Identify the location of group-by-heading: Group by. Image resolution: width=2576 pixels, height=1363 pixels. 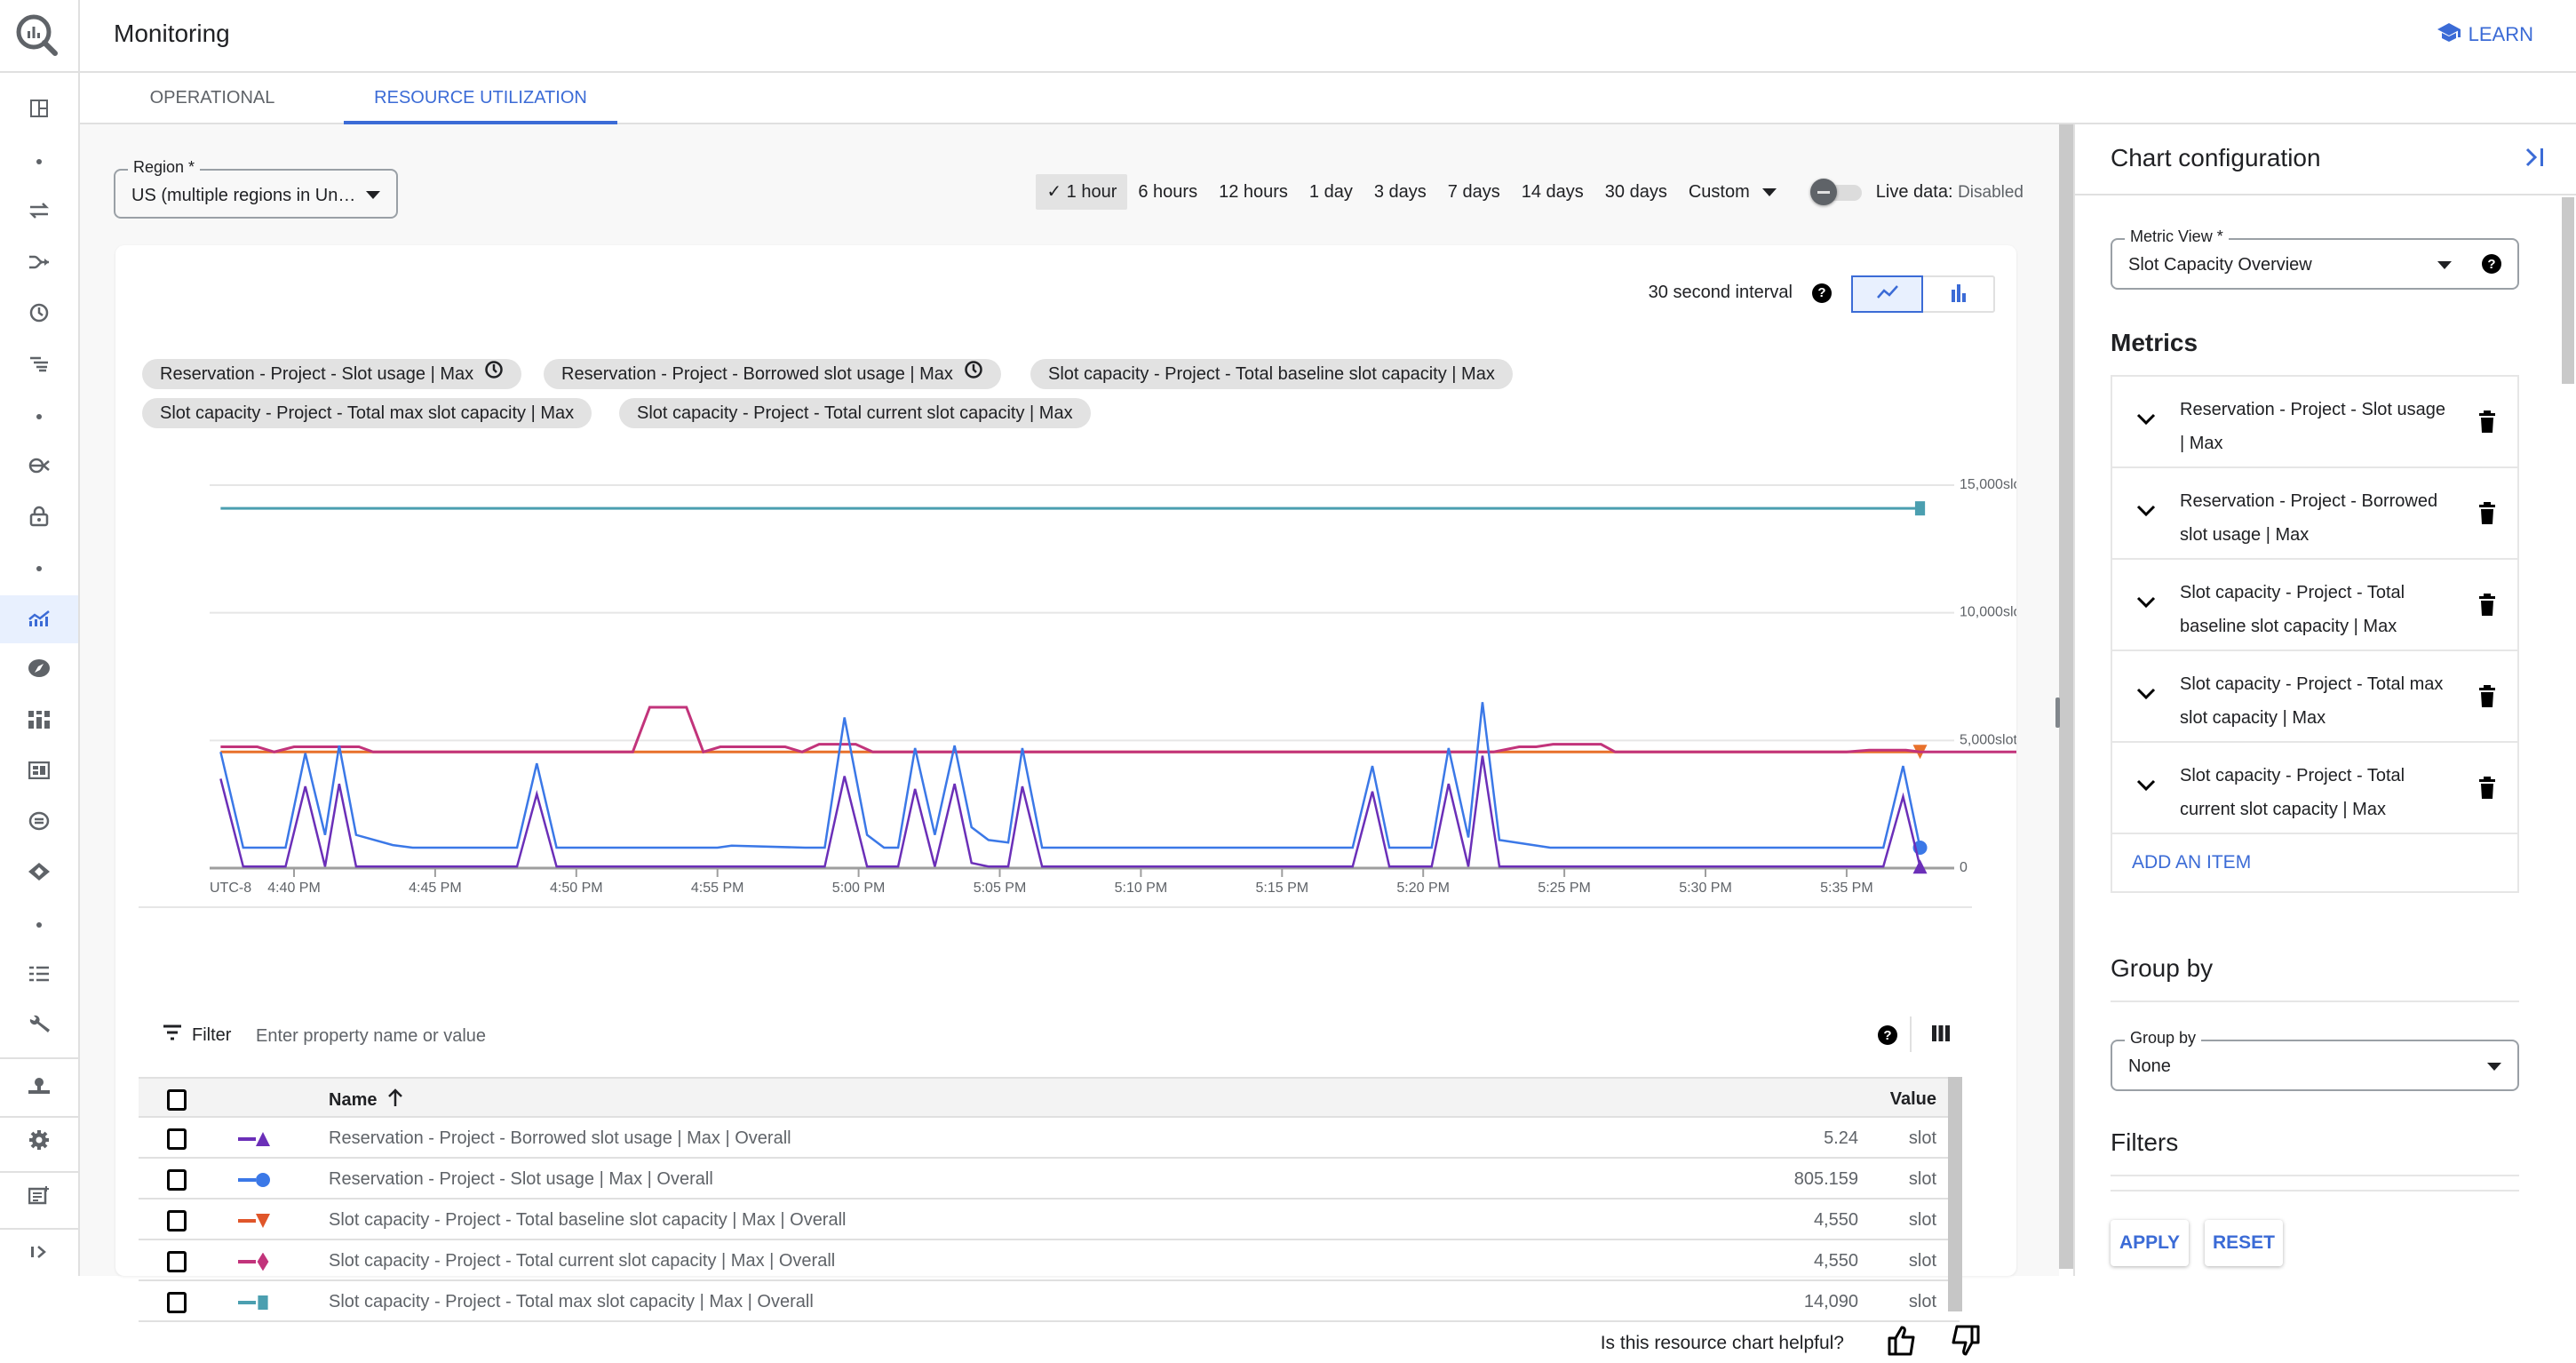
(2162, 968).